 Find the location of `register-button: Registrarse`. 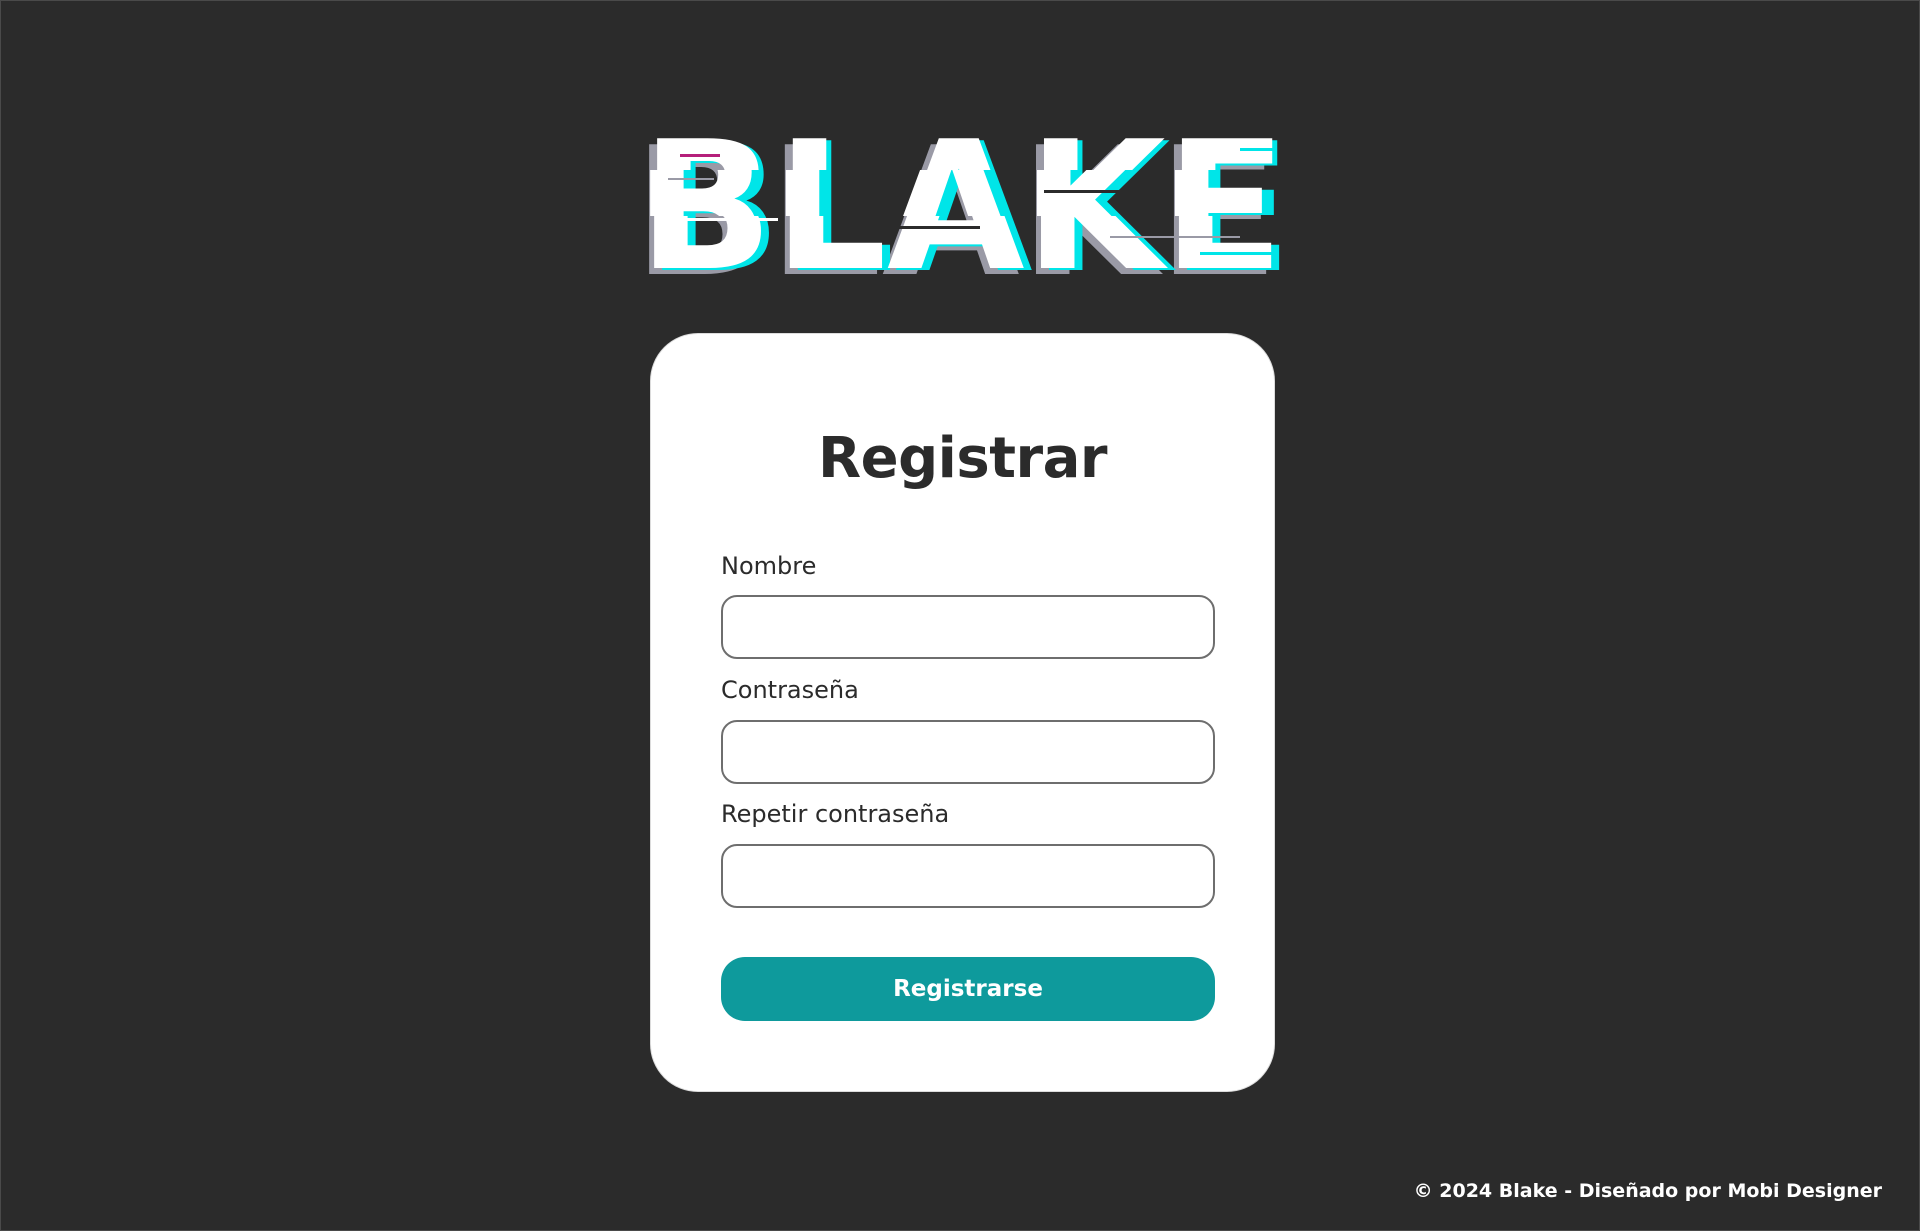

register-button: Registrarse is located at coordinates (968, 989).